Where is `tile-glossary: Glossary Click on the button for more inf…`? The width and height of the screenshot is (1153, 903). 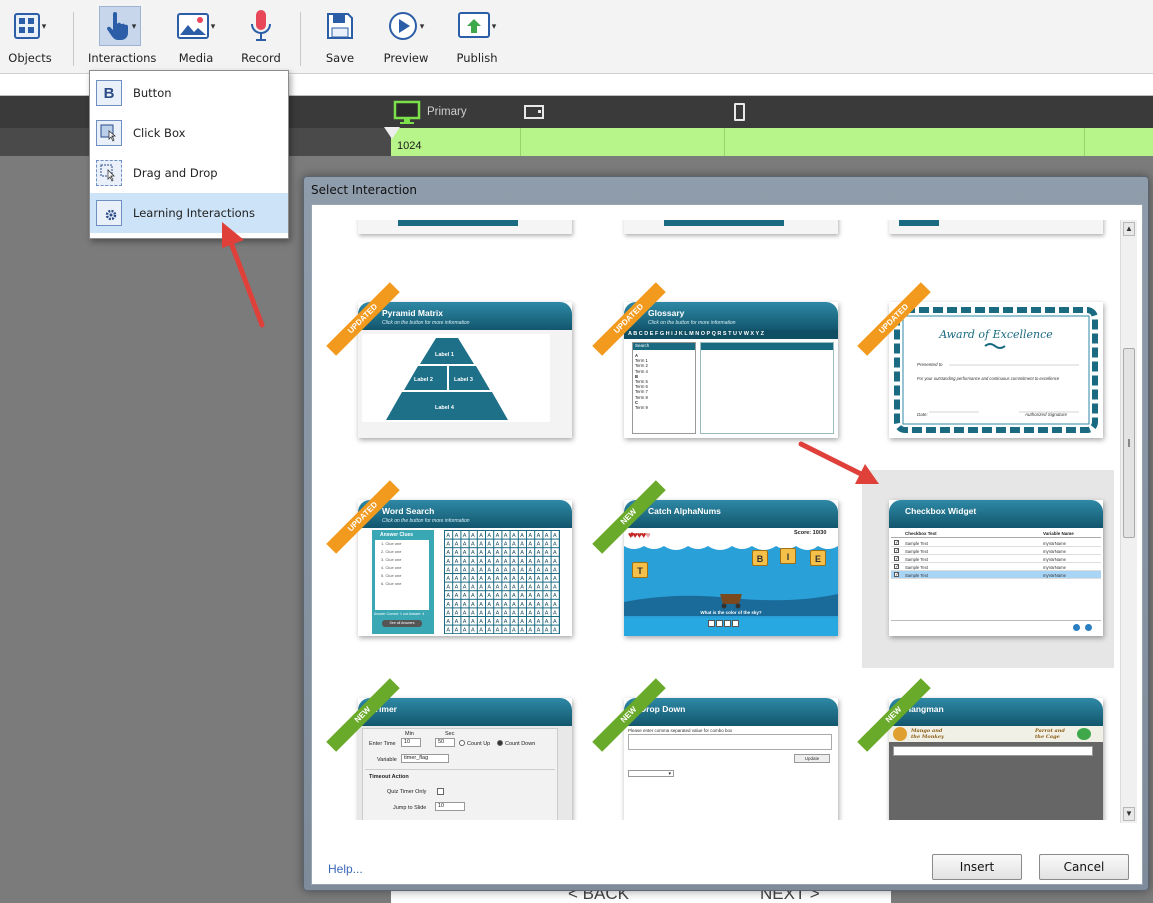 tile-glossary: Glossary Click on the button for more inf… is located at coordinates (731, 370).